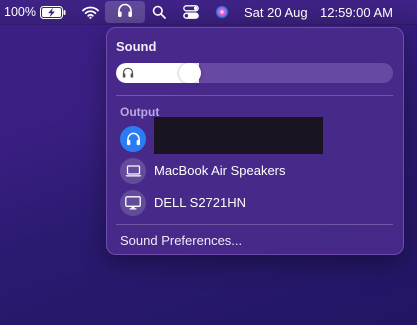 Image resolution: width=417 pixels, height=325 pixels. I want to click on sound-menu-button, so click(125, 12).